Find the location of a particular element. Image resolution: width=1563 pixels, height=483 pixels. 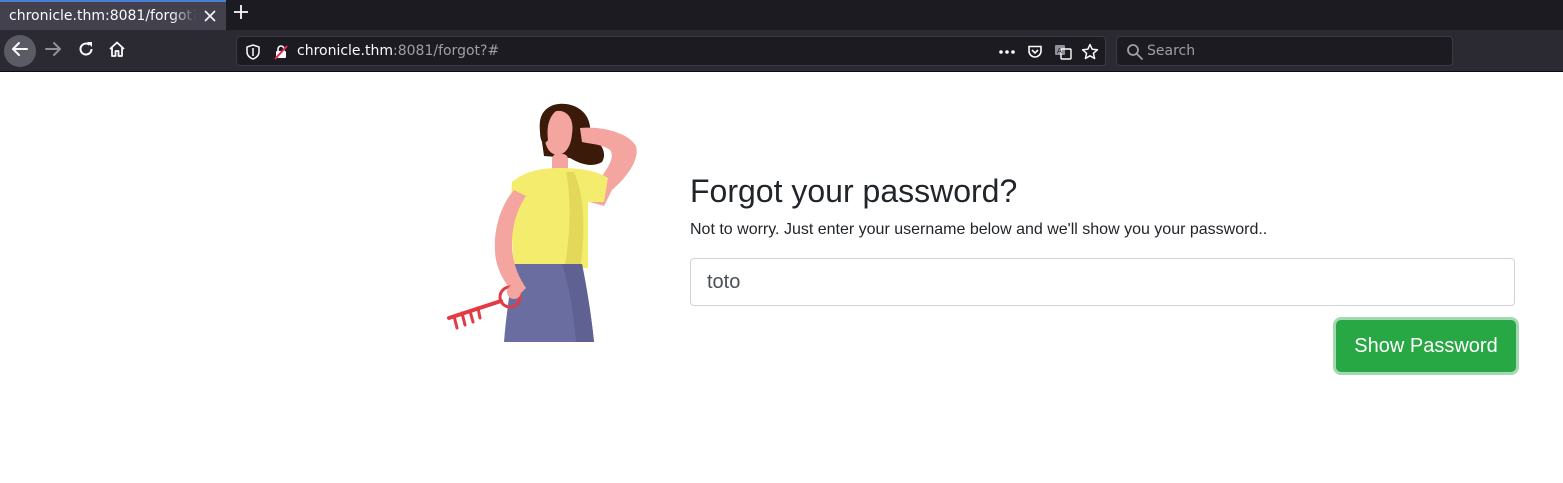

new-tab-button is located at coordinates (241, 14).